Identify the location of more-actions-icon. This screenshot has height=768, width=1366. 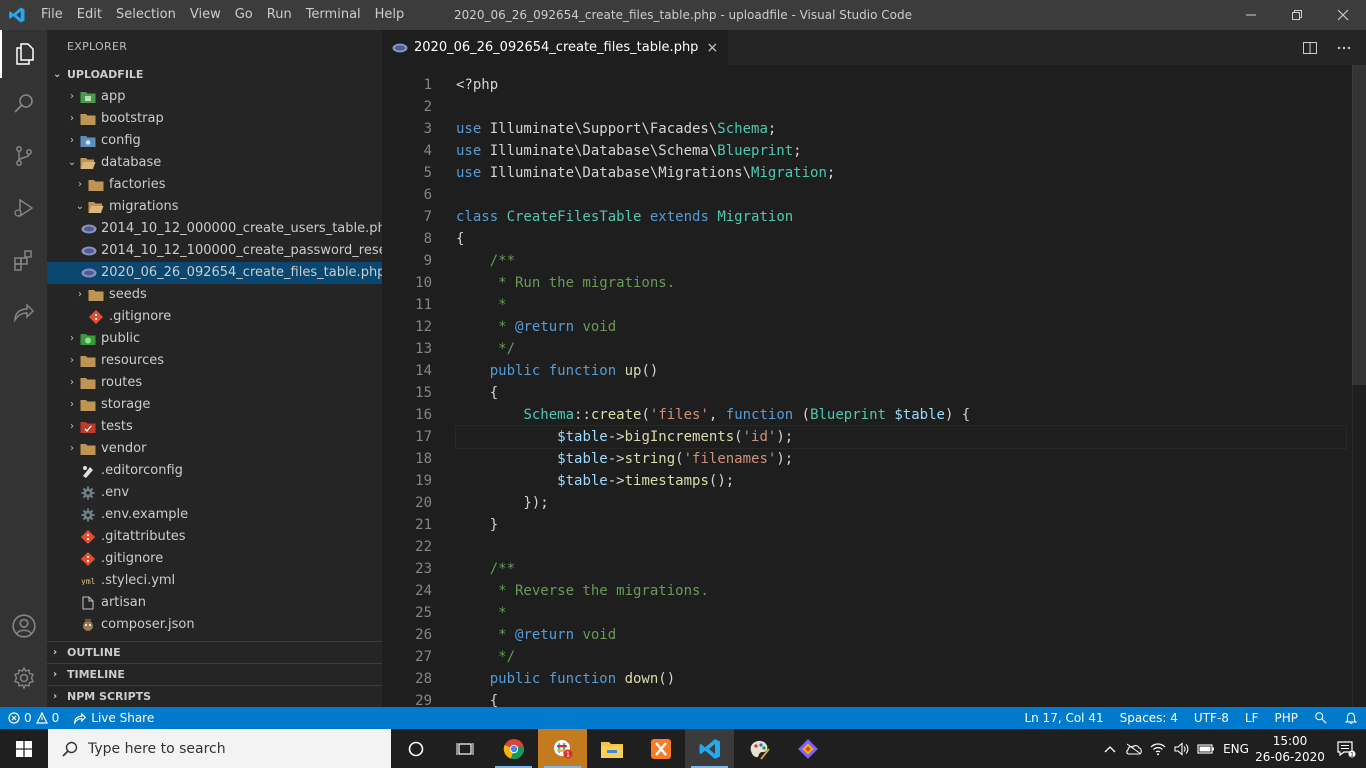
(1344, 48).